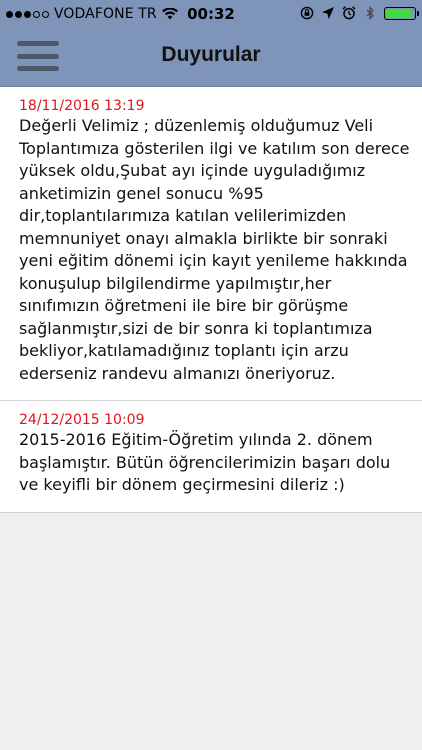 The height and width of the screenshot is (750, 422). What do you see at coordinates (370, 13) in the screenshot?
I see `bluetooth-icon` at bounding box center [370, 13].